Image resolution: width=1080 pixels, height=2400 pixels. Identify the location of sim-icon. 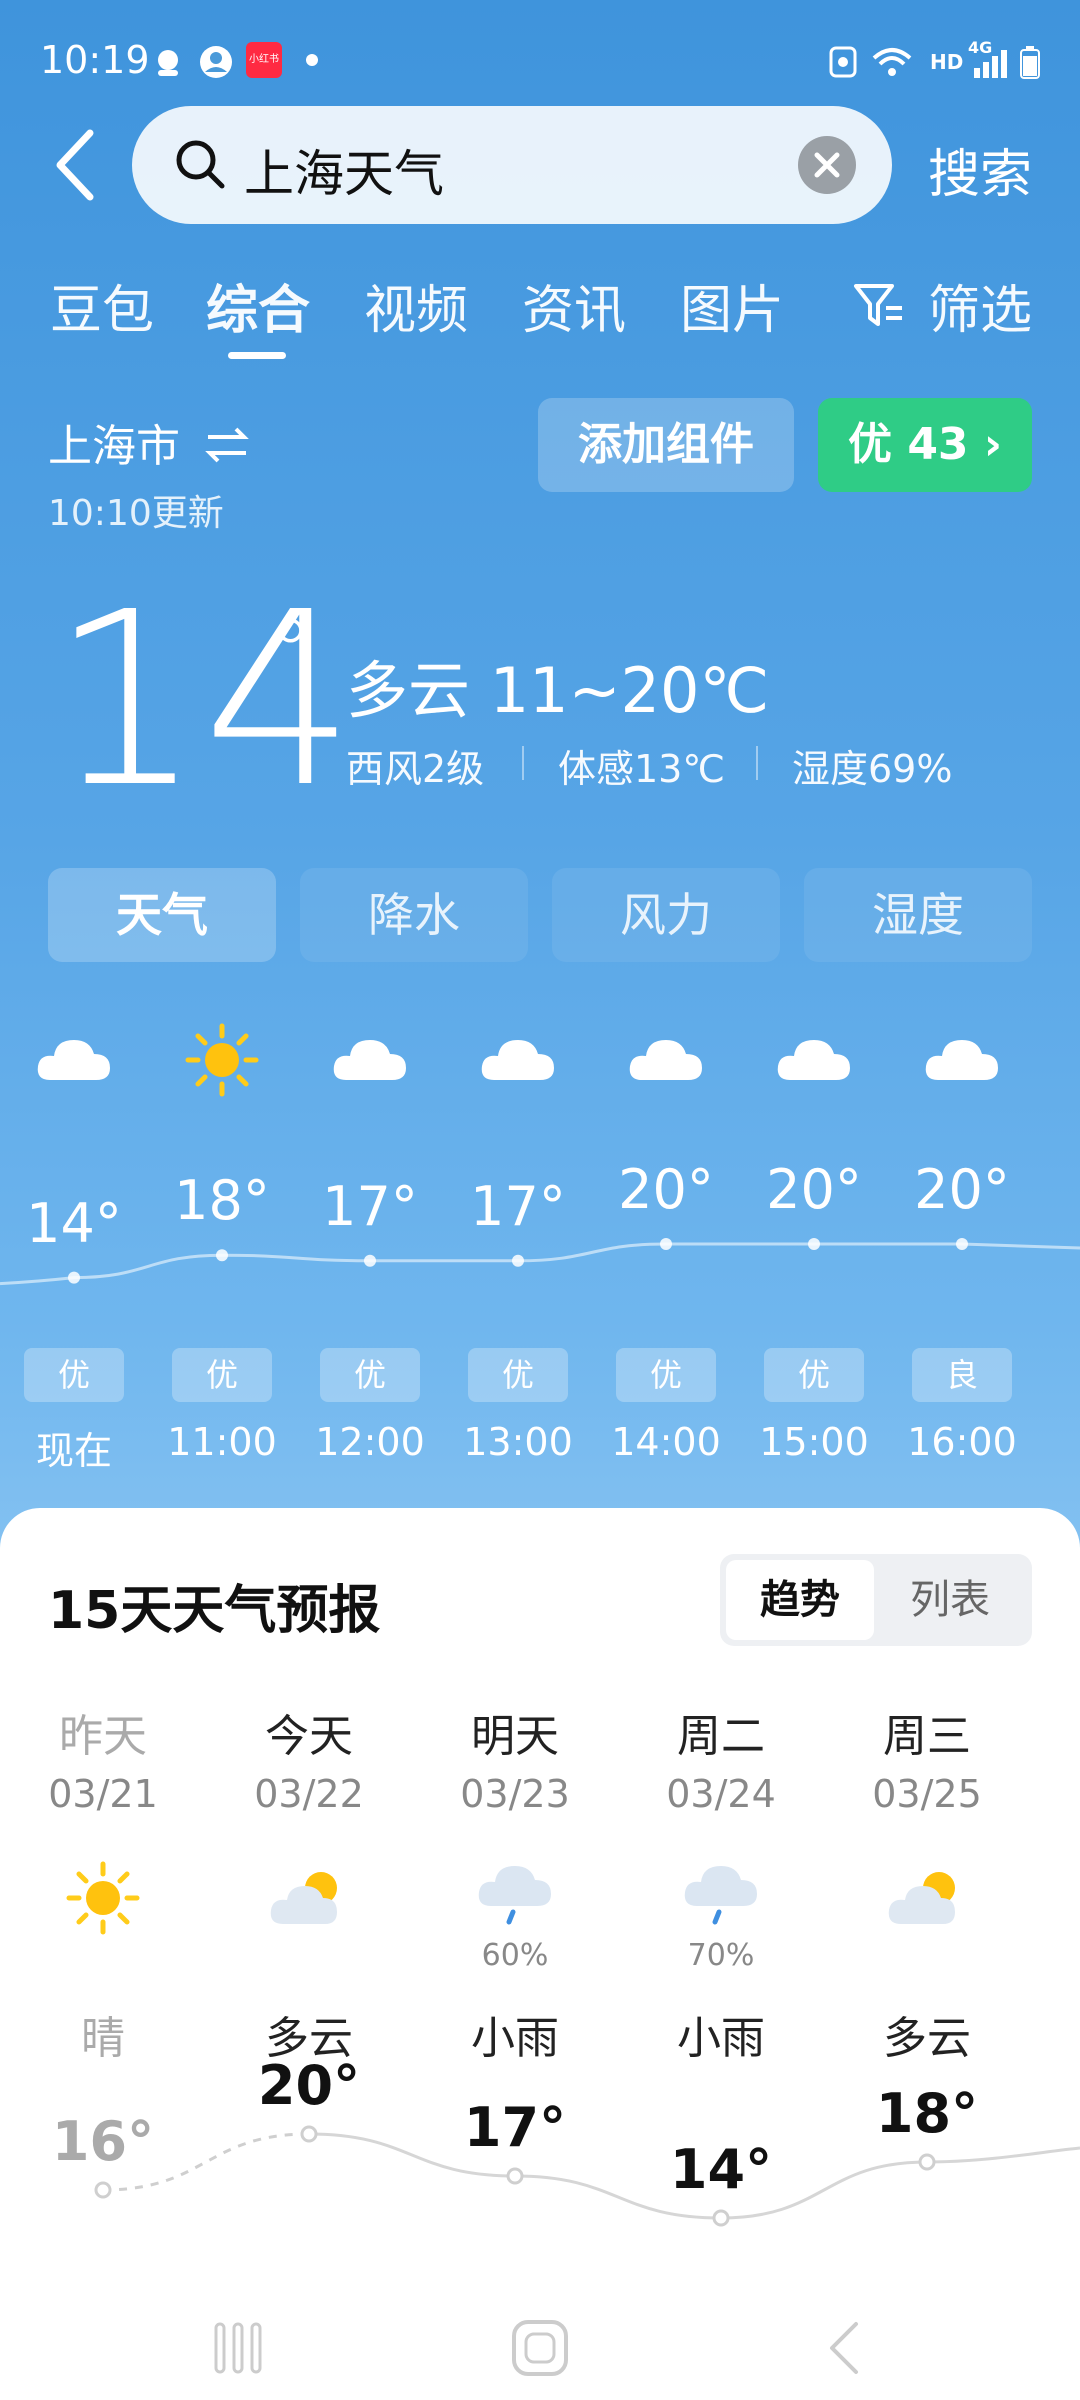
(843, 62).